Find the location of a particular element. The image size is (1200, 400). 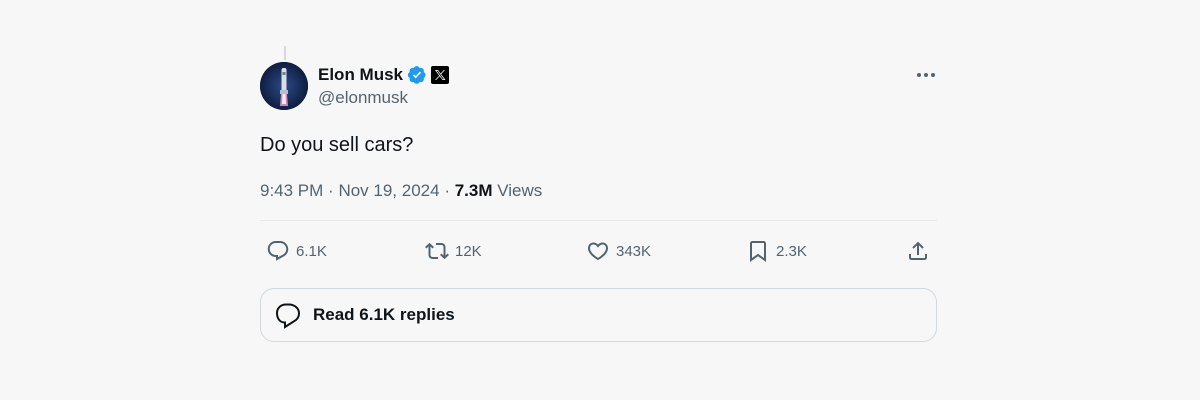

tweet-header: Elon Musk @elonmusk is located at coordinates (598, 78).